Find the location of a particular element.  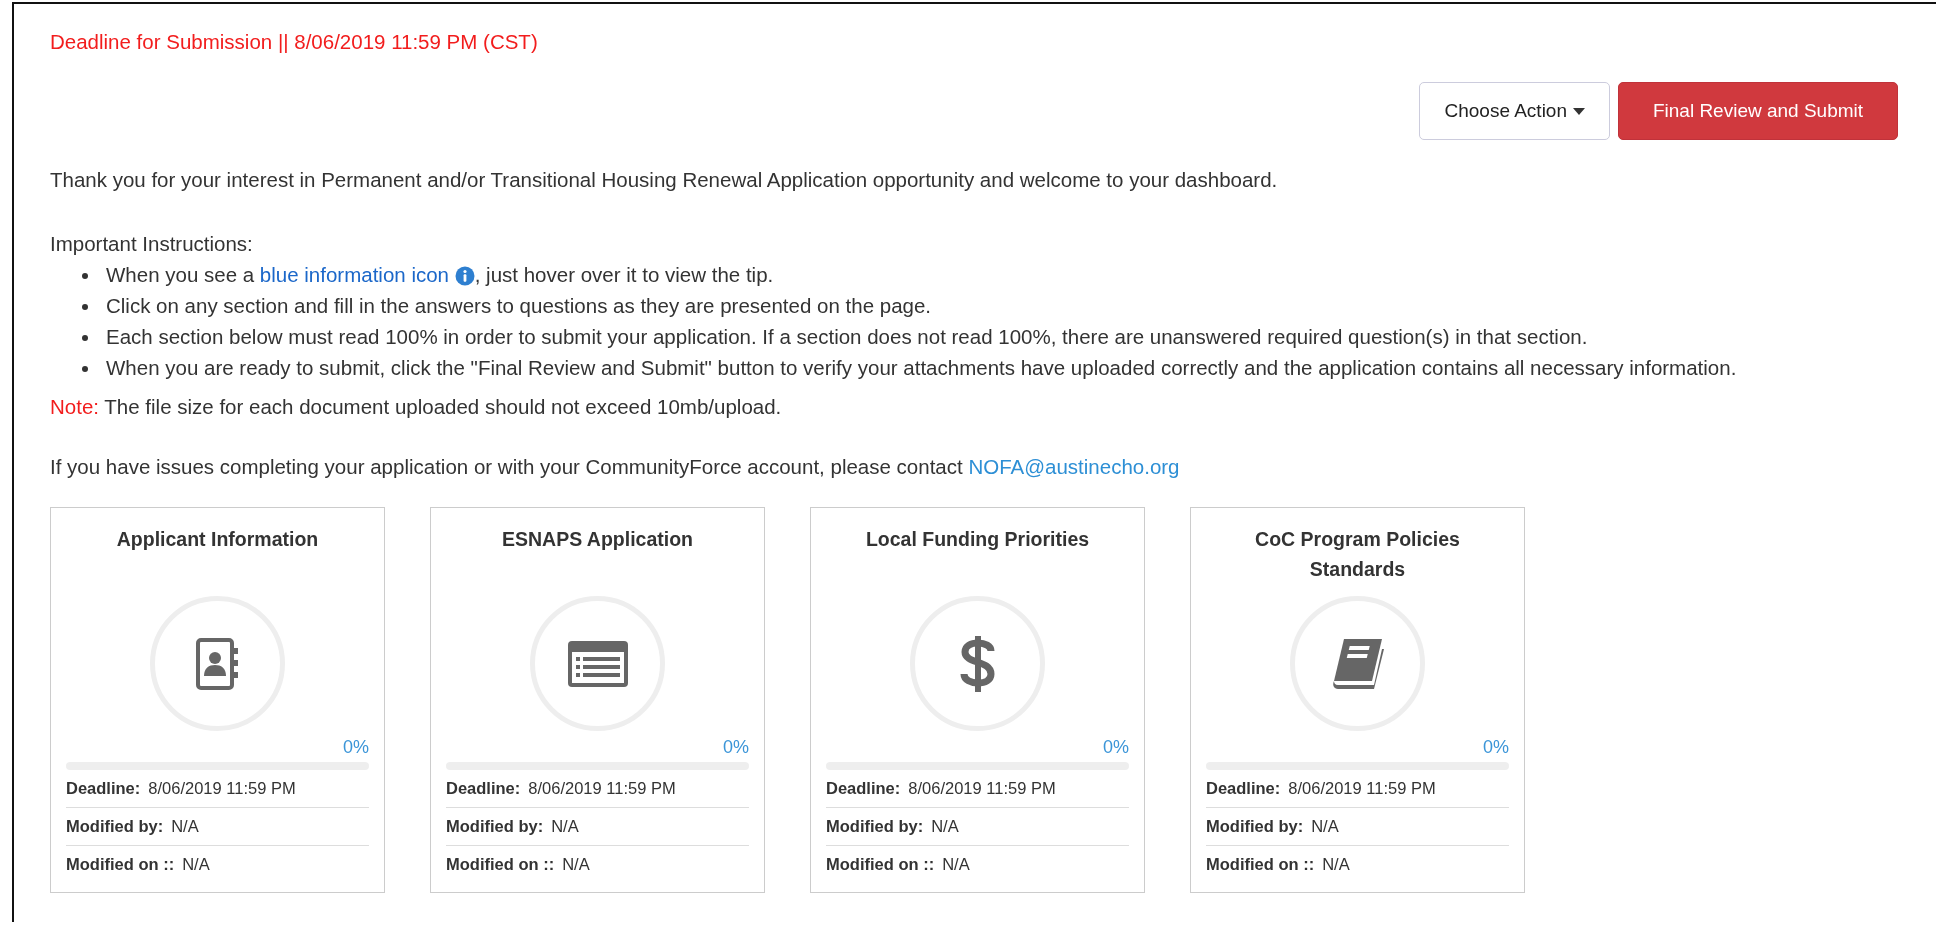

deadline-text: Deadline for Submission || 8/06/2019 11:59 PM (CST) is located at coordinates (294, 41).